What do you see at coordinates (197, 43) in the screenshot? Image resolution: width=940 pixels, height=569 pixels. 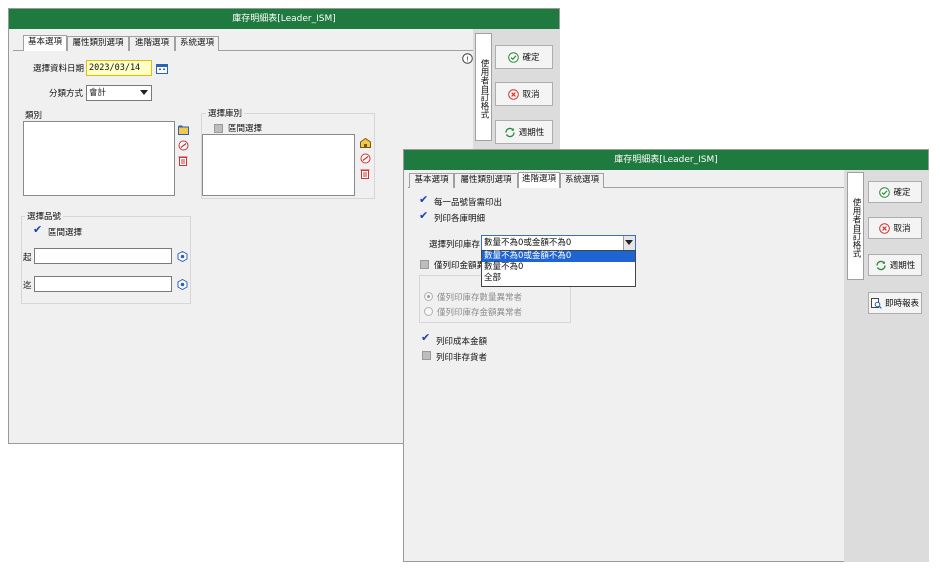 I see `back-tab-system: 系統選項` at bounding box center [197, 43].